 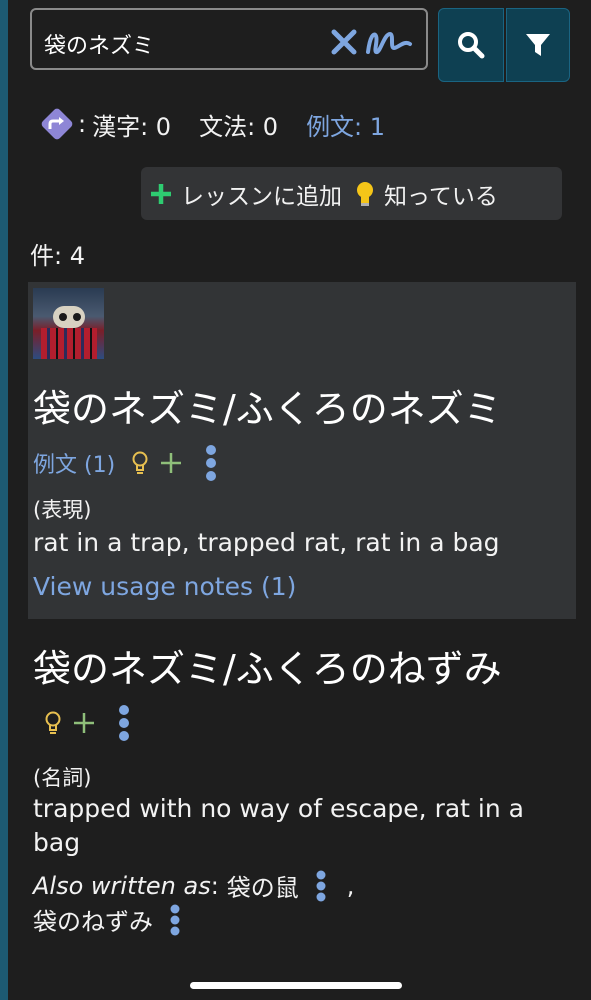 I want to click on entry-image, so click(x=68, y=323).